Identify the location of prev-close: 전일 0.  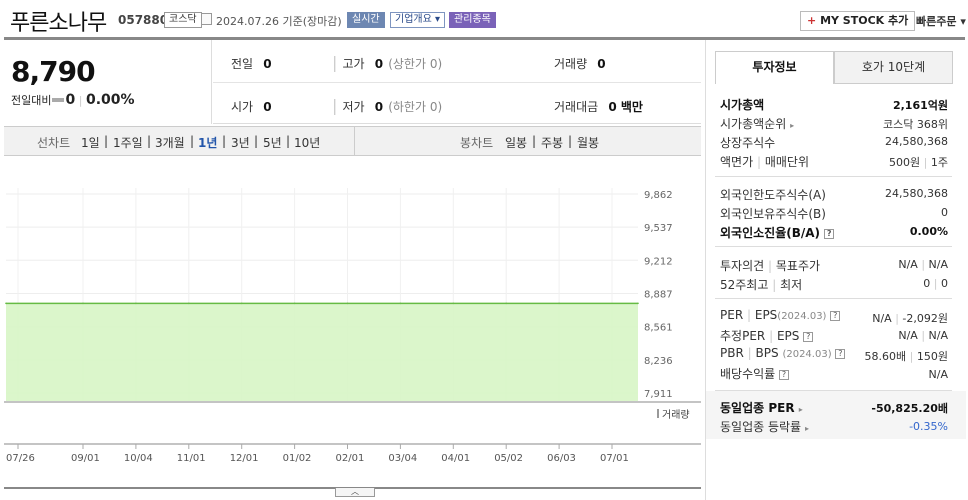
(251, 62).